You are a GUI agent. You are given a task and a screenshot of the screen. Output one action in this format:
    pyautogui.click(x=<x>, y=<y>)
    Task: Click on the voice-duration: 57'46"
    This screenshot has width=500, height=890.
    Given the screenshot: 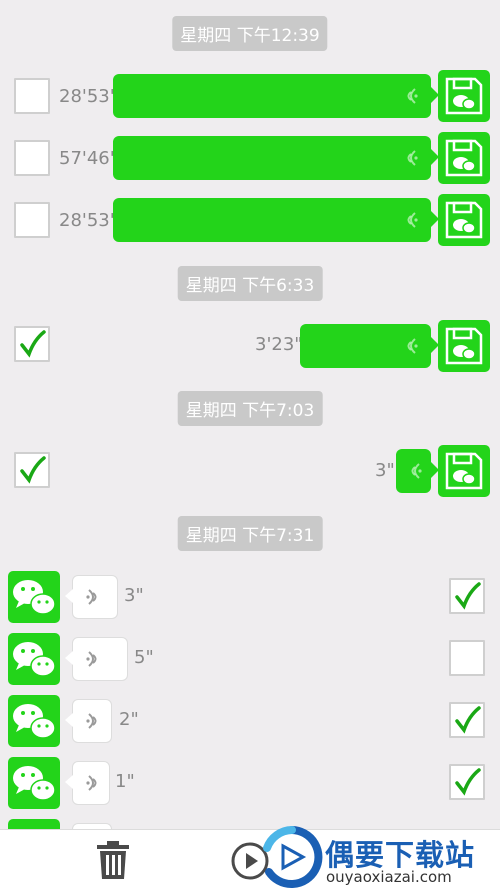 What is the action you would take?
    pyautogui.click(x=89, y=158)
    